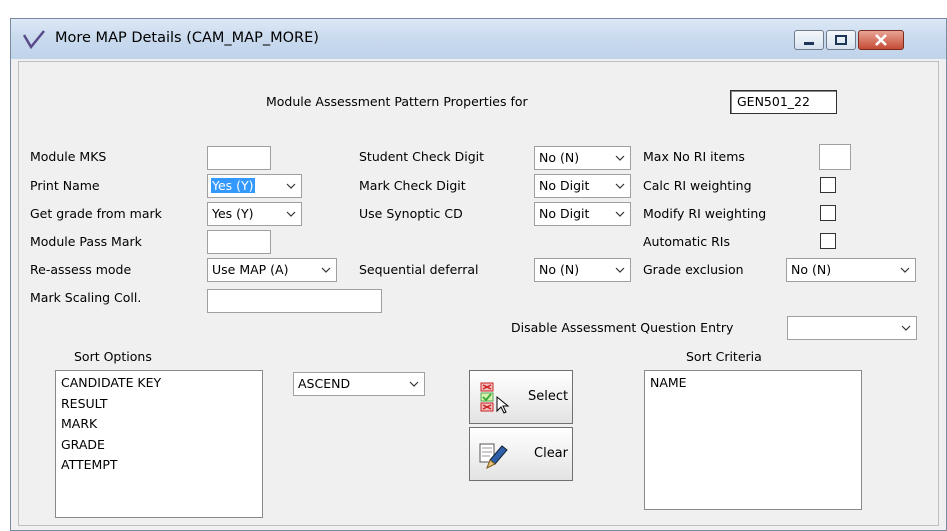 The height and width of the screenshot is (531, 947). I want to click on pass-mark-label: Module Pass Mark, so click(86, 241).